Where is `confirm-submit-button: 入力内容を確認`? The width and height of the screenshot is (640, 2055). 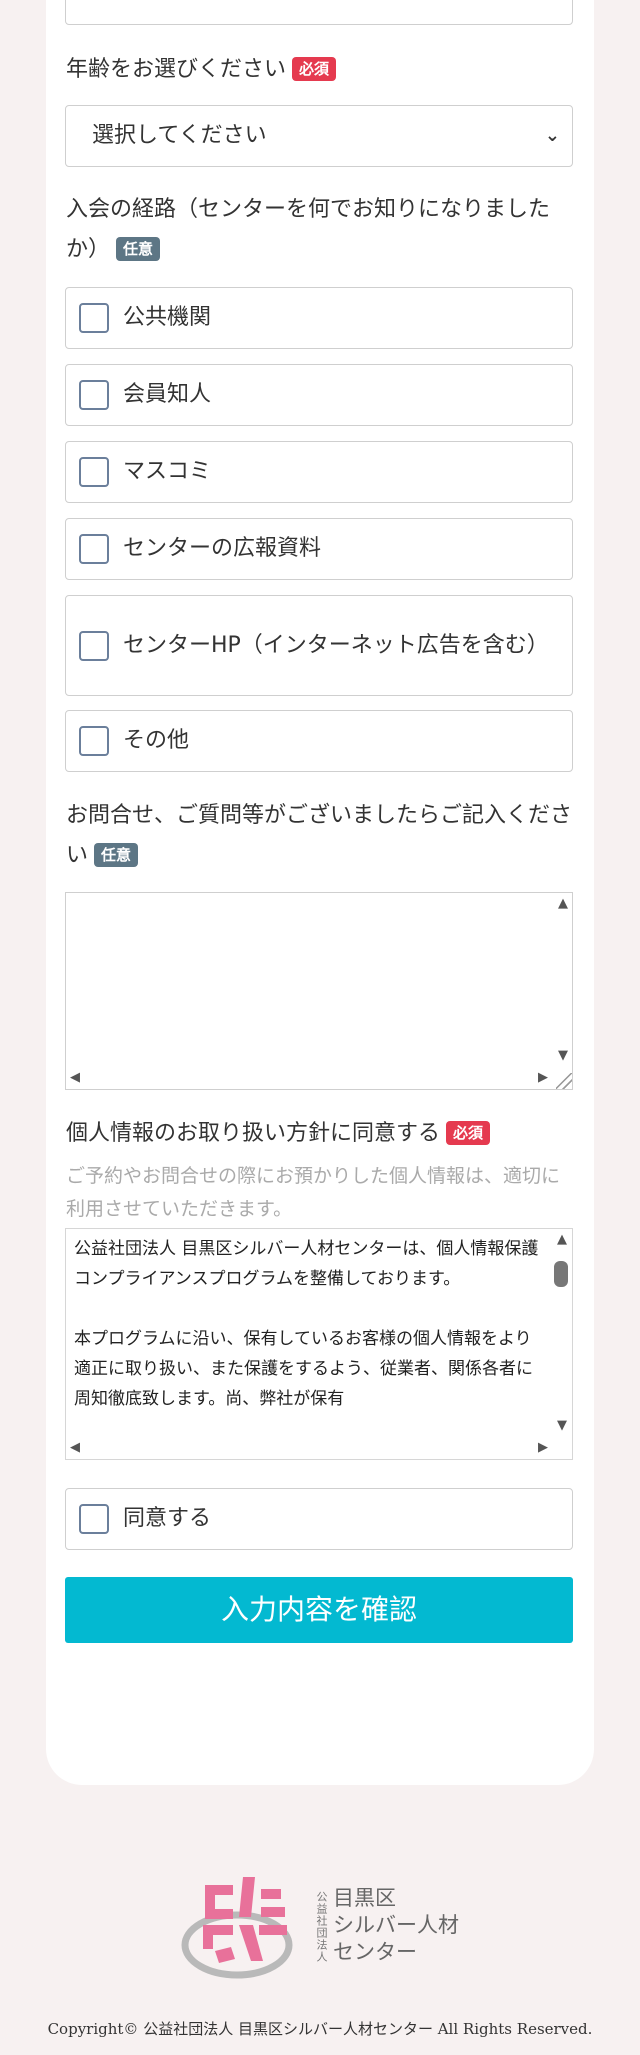
confirm-submit-button: 入力内容を確認 is located at coordinates (319, 1610).